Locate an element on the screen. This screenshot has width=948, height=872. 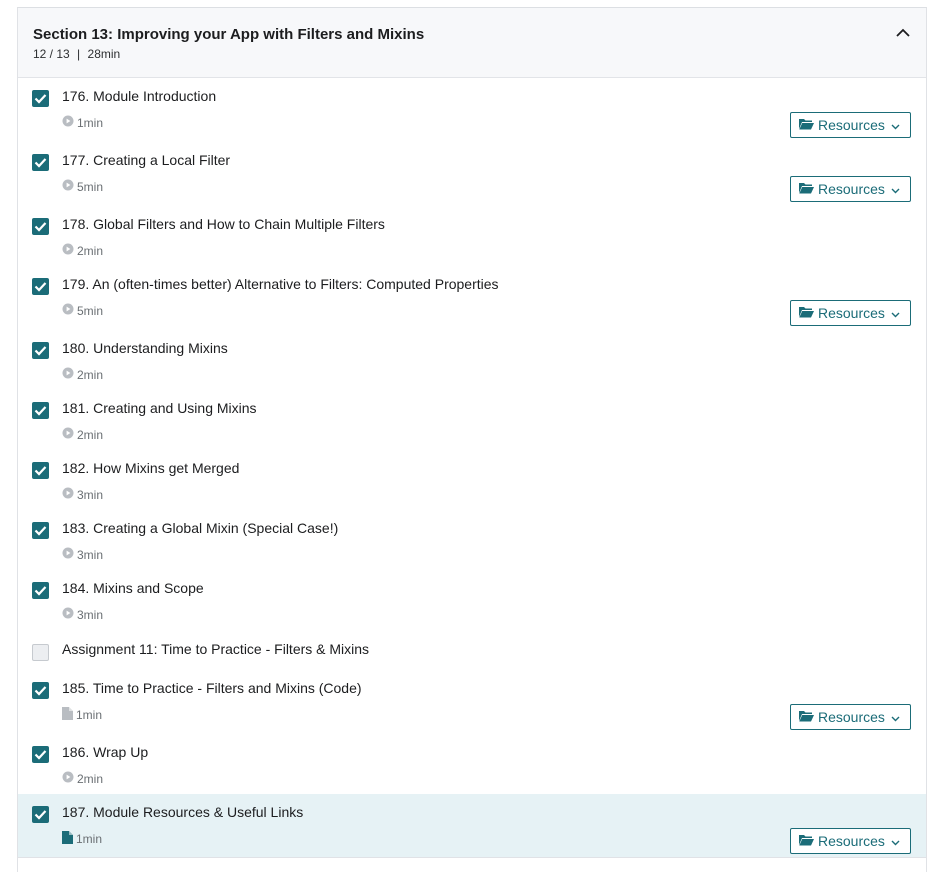
lecture-title: 177. Creating a Local Filter is located at coordinates (146, 160).